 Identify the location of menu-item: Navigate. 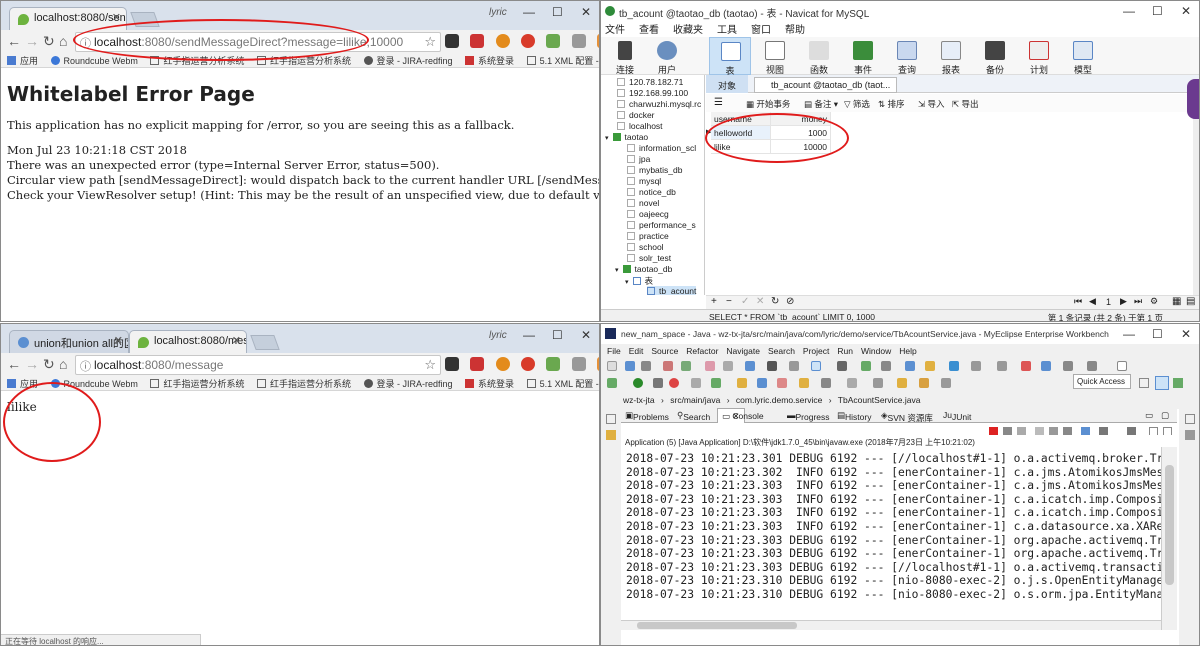
(743, 351).